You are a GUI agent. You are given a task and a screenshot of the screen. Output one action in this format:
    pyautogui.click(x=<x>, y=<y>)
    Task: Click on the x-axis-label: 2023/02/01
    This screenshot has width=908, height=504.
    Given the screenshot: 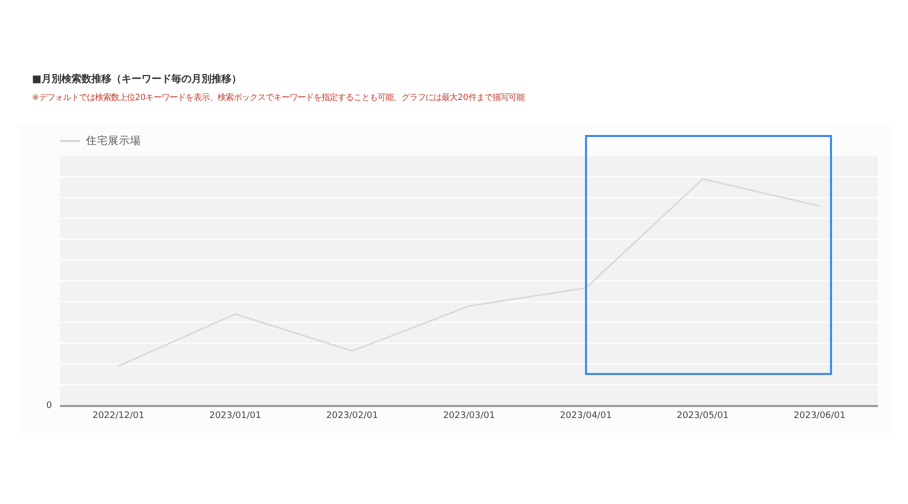 What is the action you would take?
    pyautogui.click(x=352, y=416)
    